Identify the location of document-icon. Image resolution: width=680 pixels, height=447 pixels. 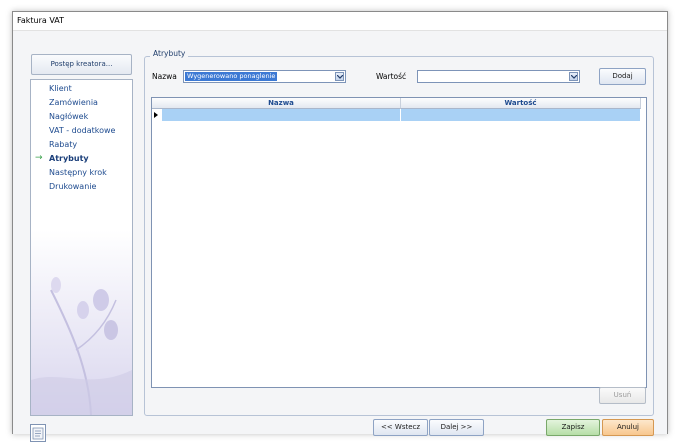
(38, 433).